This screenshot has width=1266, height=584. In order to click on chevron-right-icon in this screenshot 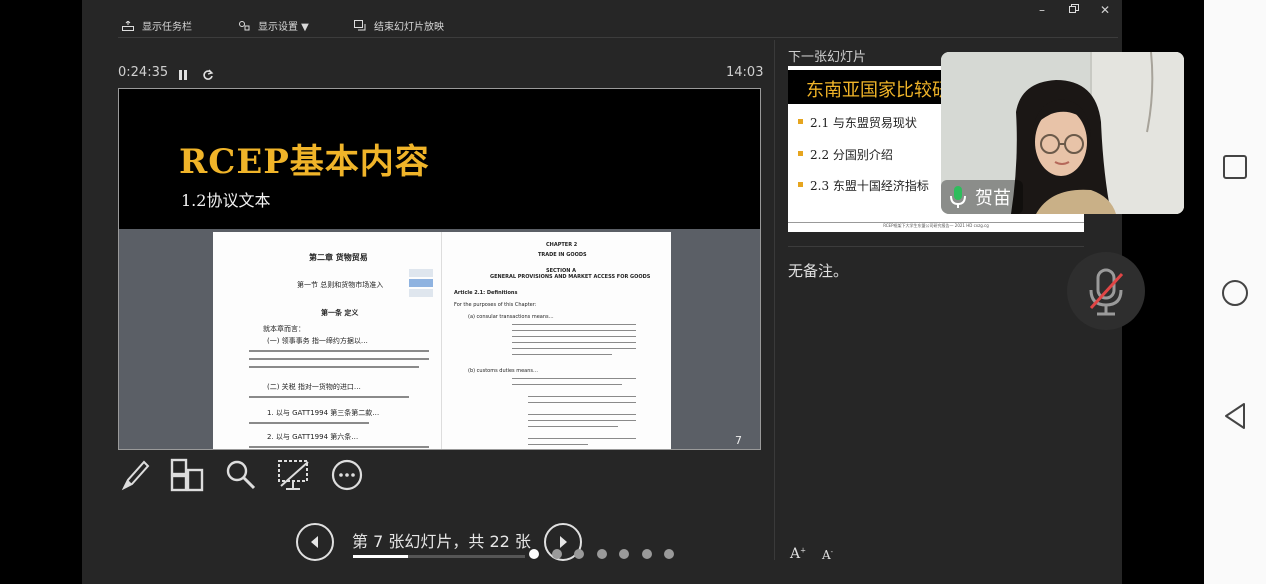, I will do `click(563, 542)`.